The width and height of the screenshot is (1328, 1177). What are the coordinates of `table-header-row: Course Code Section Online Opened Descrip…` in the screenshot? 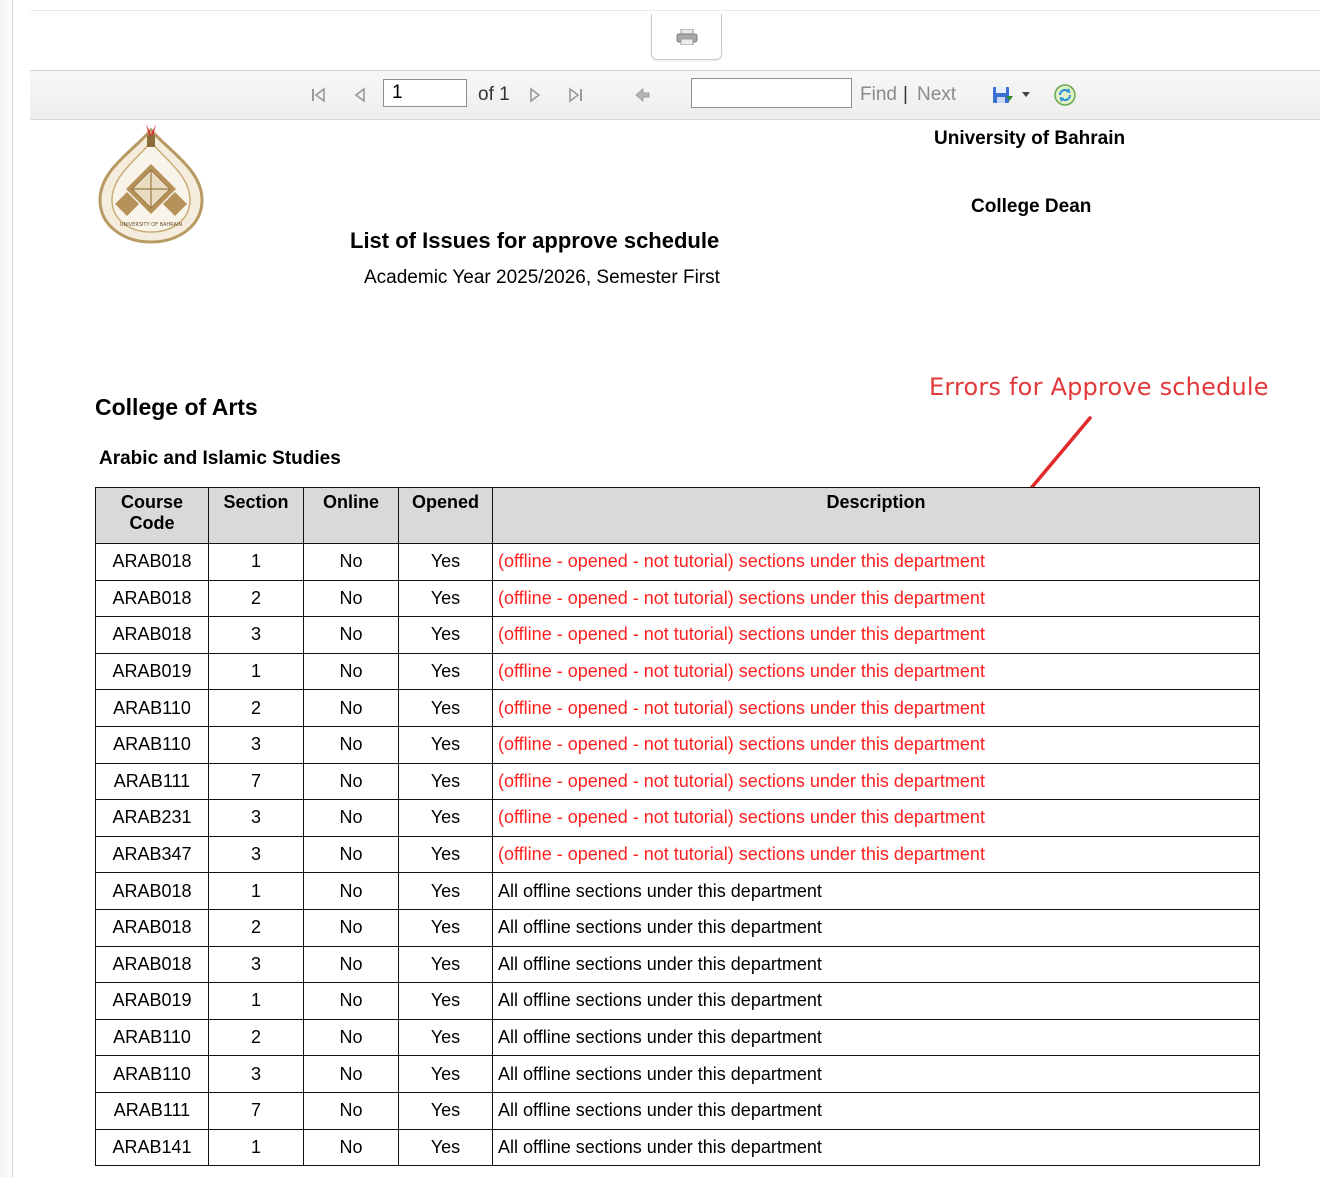 It's located at (677, 515).